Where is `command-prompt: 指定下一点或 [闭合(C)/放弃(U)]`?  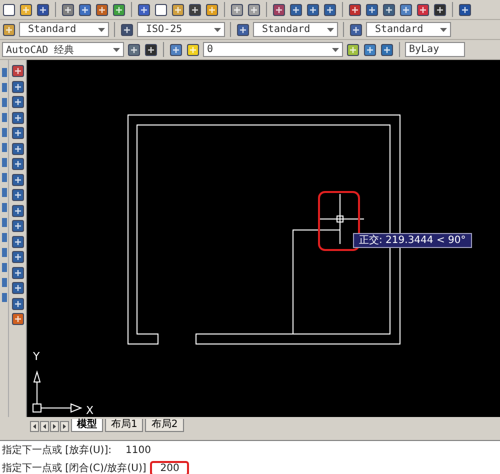
command-prompt: 指定下一点或 [闭合(C)/放弃(U)] is located at coordinates (74, 468).